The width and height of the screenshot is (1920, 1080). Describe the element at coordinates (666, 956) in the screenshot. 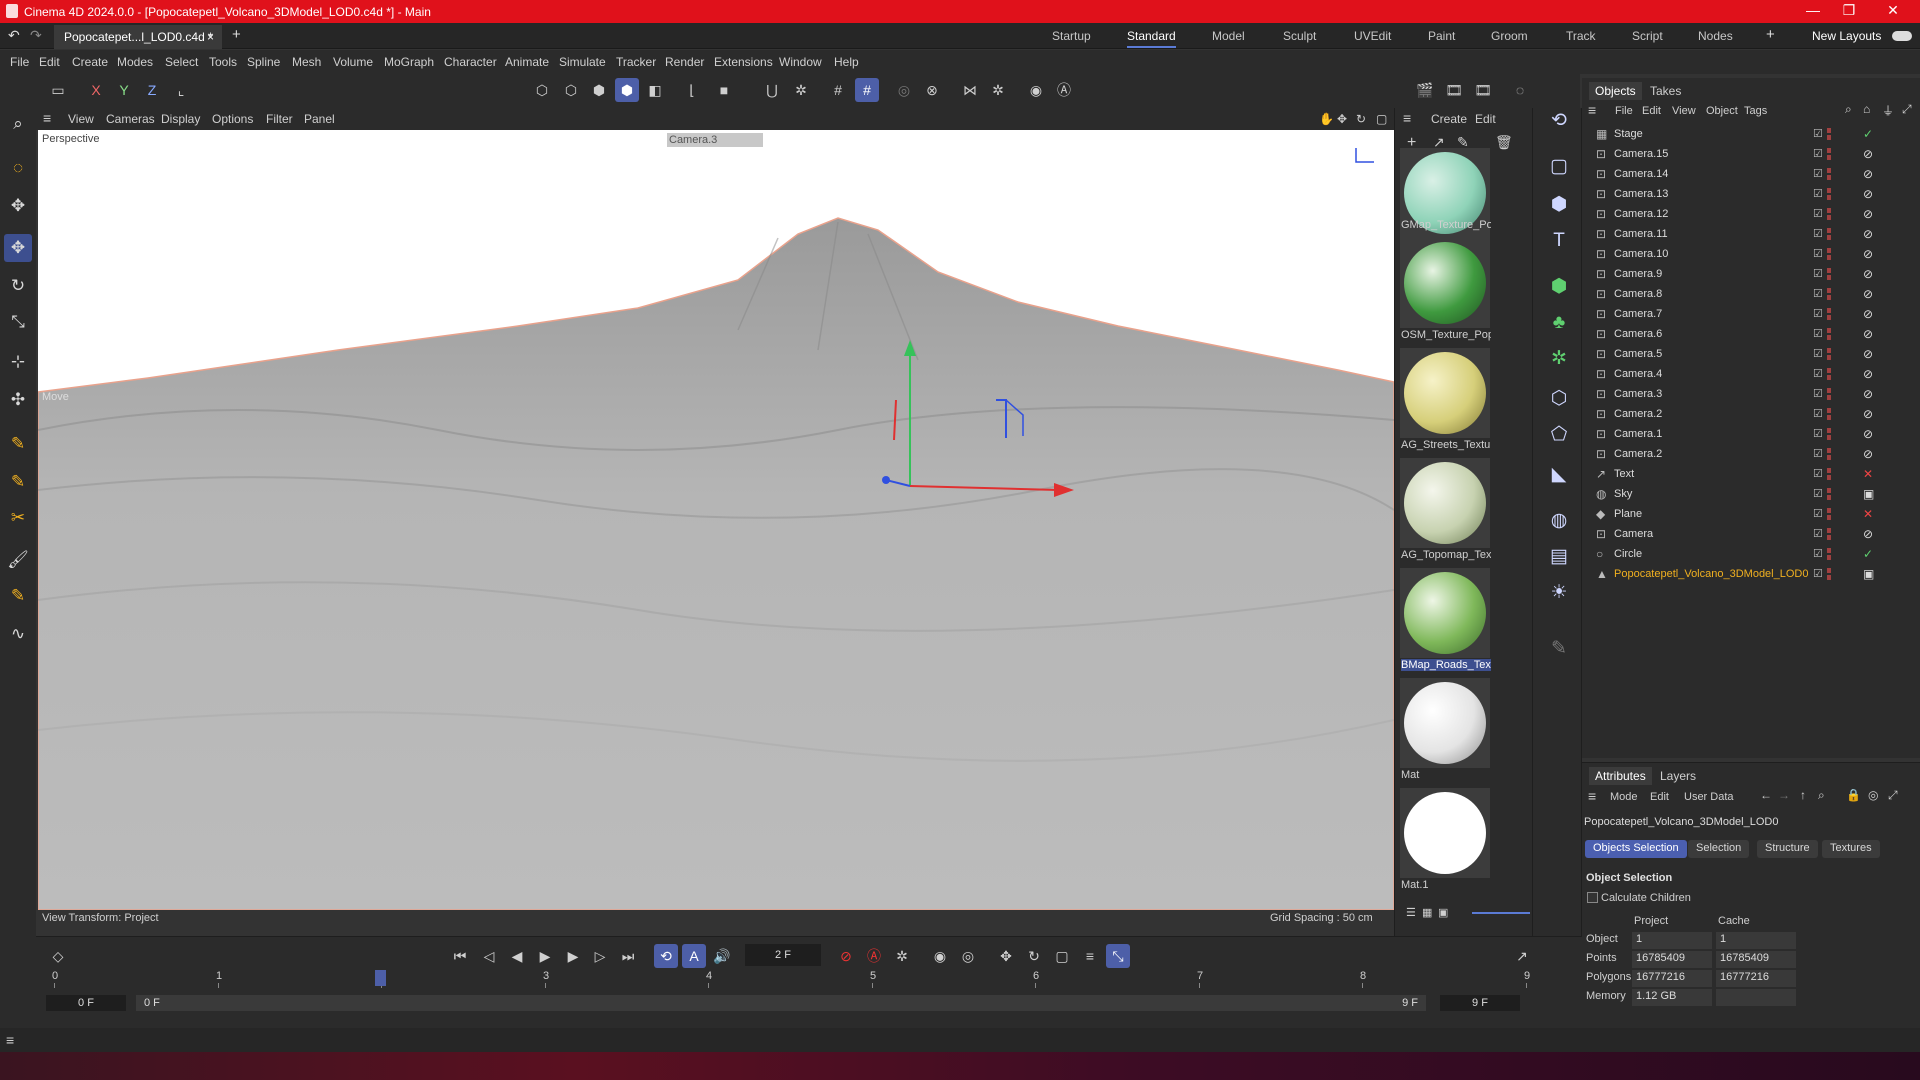

I see `loop-toggle-icon: ⟲` at that location.